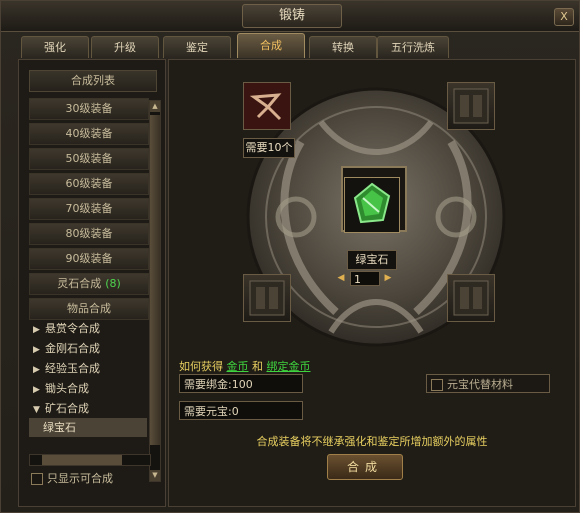 Image resolution: width=580 pixels, height=513 pixels. Describe the element at coordinates (365, 278) in the screenshot. I see `quantity-input: 1` at that location.